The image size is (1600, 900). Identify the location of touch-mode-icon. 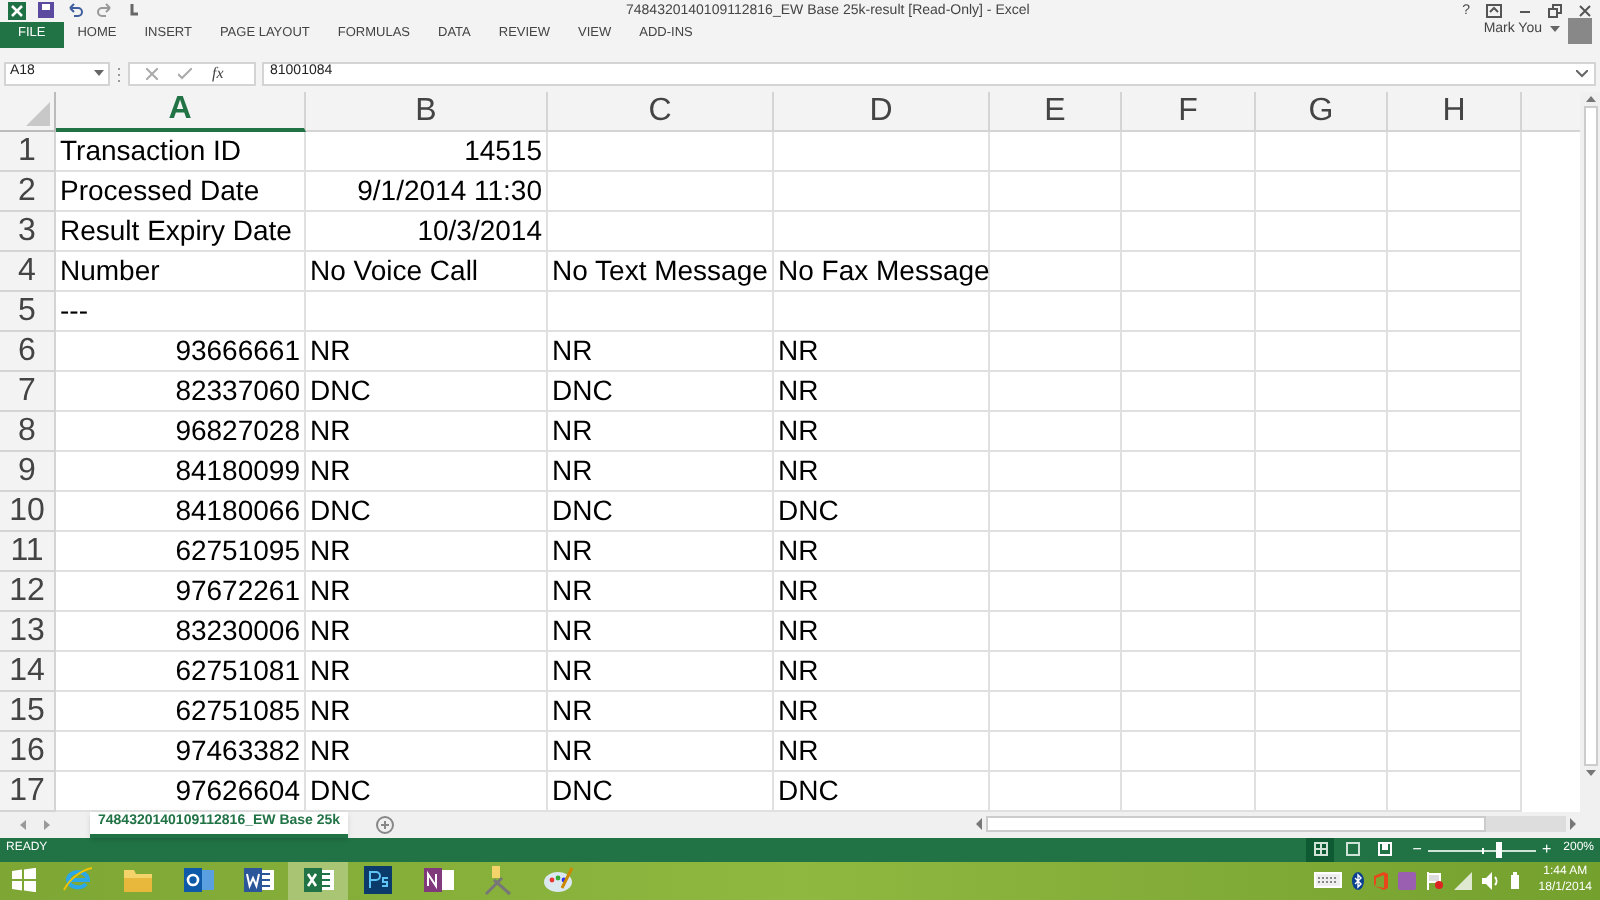
(134, 10).